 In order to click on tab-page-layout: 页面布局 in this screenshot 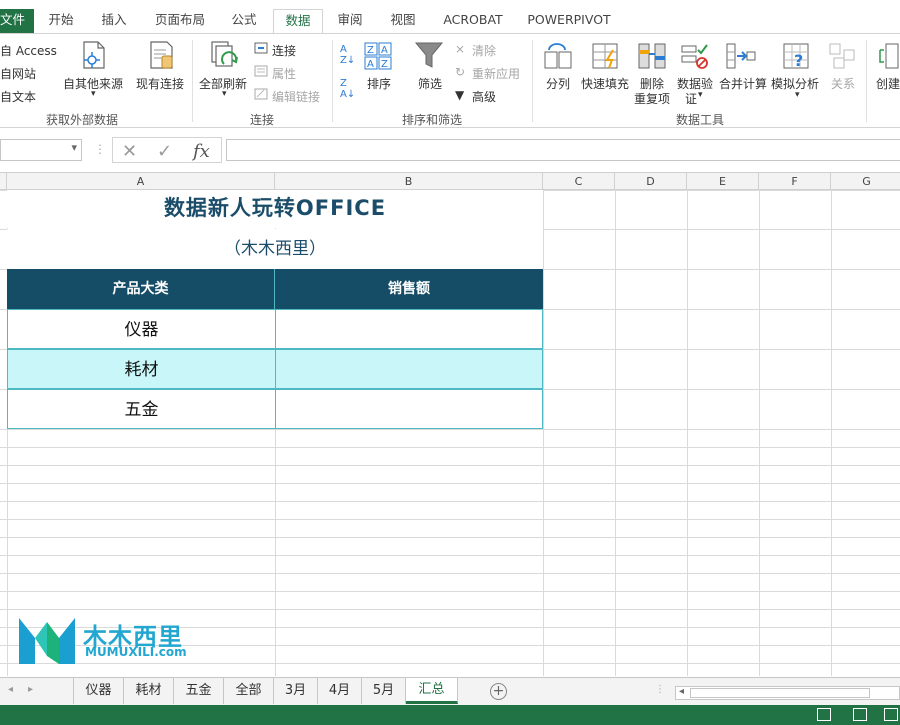, I will do `click(180, 21)`.